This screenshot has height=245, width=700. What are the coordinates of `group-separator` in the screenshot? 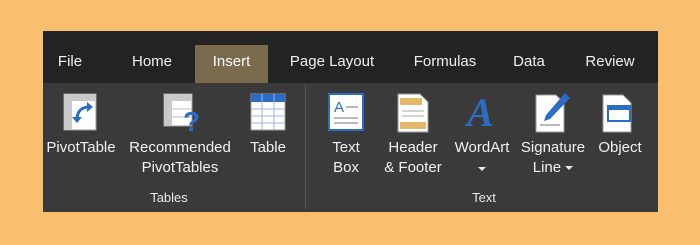 It's located at (305, 147).